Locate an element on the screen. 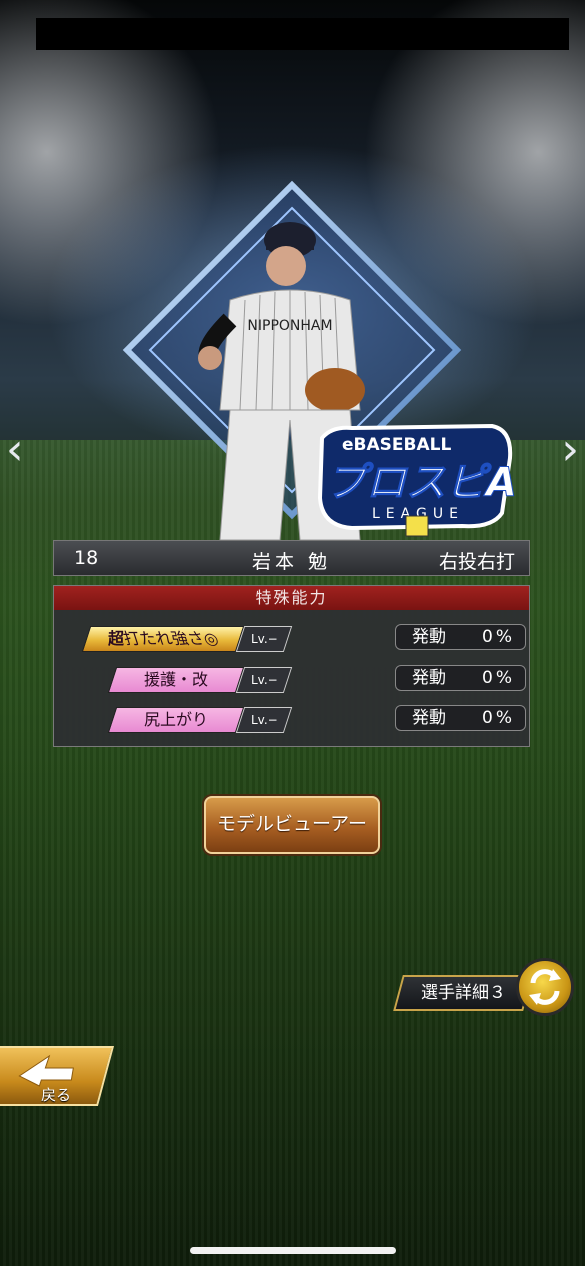 The height and width of the screenshot is (1266, 585). back-button: 戻る is located at coordinates (57, 1076).